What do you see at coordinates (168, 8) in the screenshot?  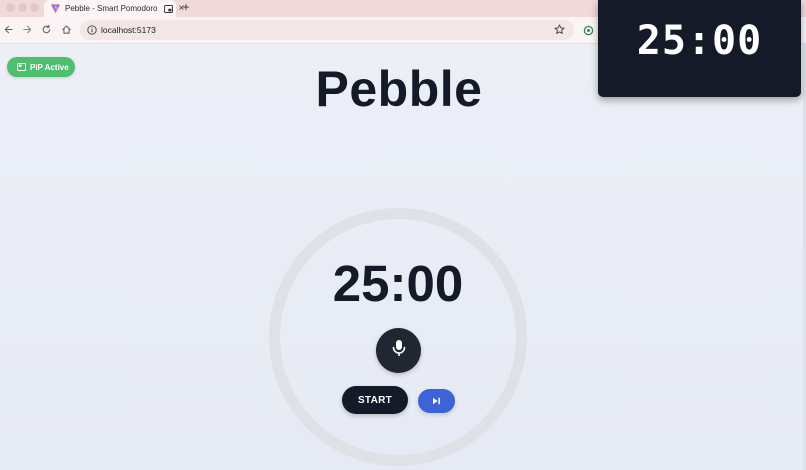 I see `pip-tab-icon` at bounding box center [168, 8].